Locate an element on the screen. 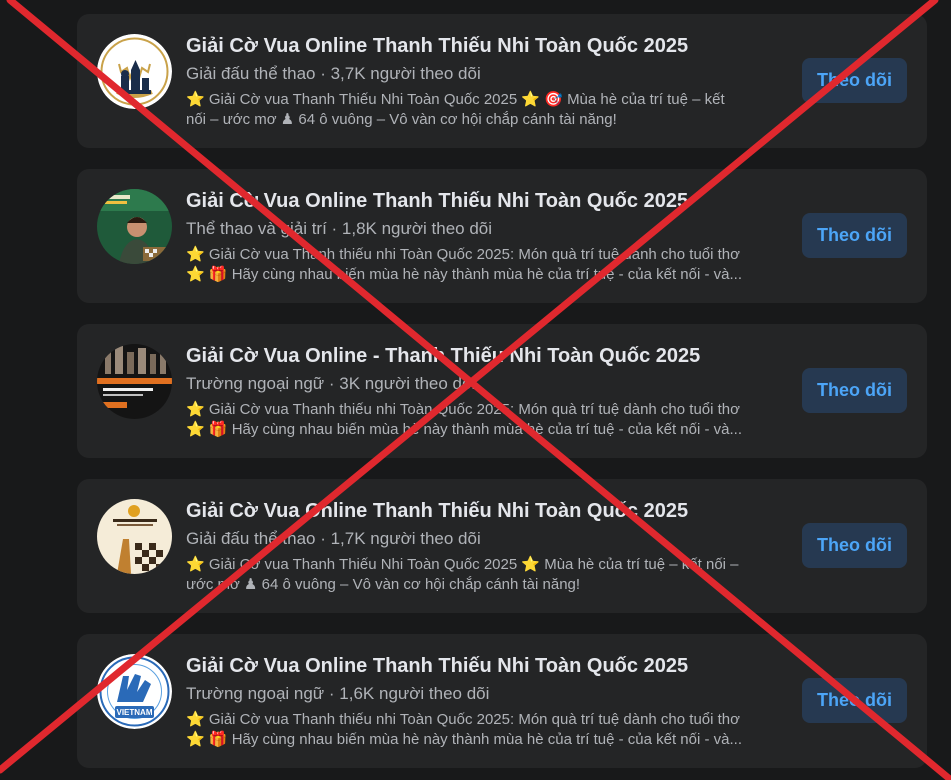 The width and height of the screenshot is (951, 780). chess-poster-icon is located at coordinates (134, 381).